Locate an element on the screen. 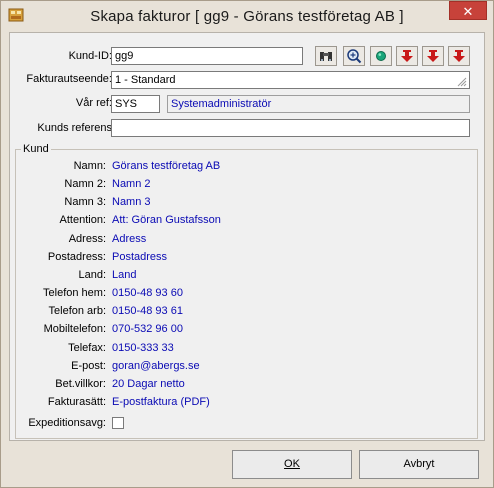  green-circle-icon is located at coordinates (381, 56).